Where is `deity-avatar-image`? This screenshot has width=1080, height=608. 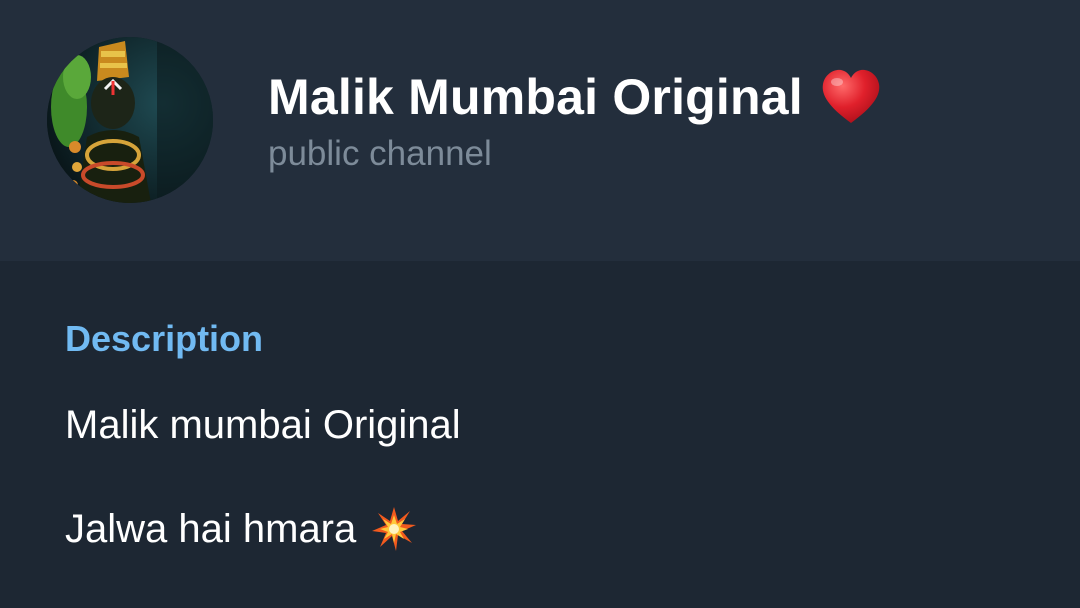 deity-avatar-image is located at coordinates (130, 120).